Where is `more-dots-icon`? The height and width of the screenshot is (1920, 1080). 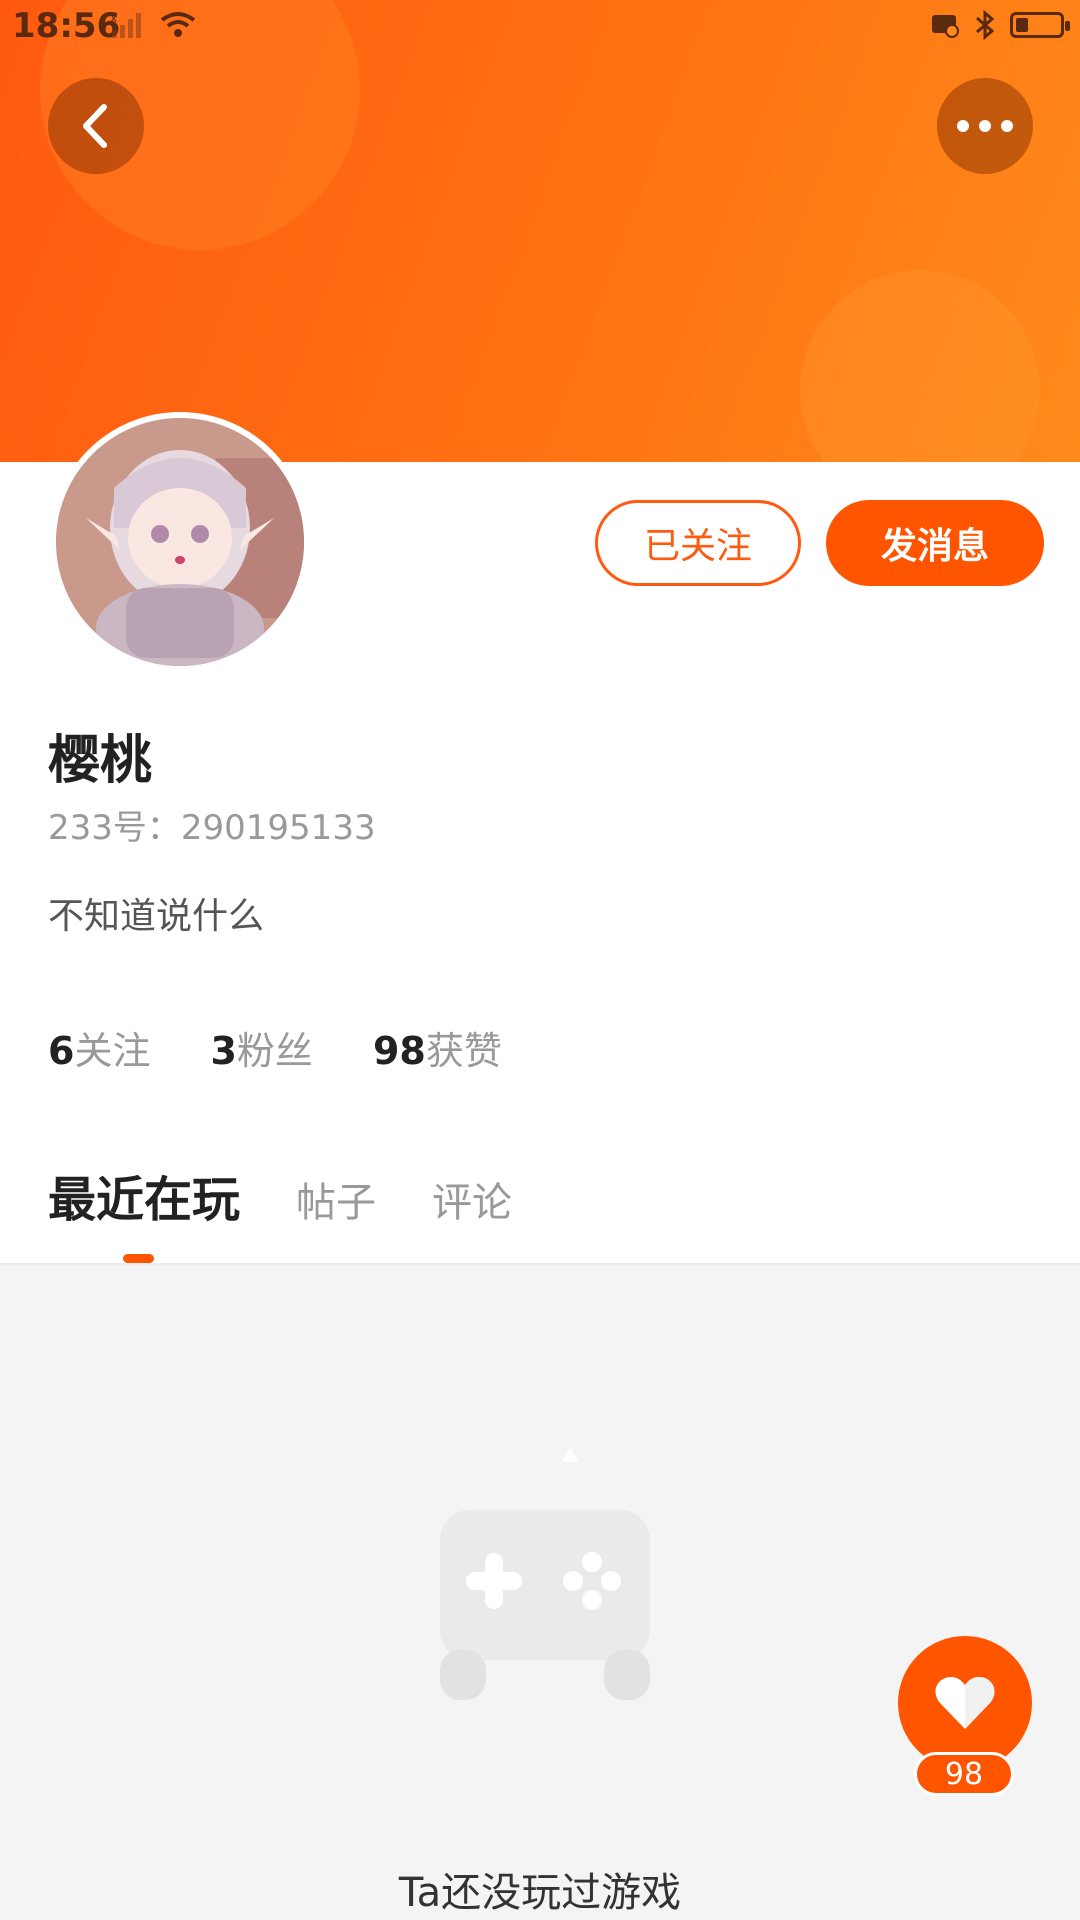
more-dots-icon is located at coordinates (985, 126).